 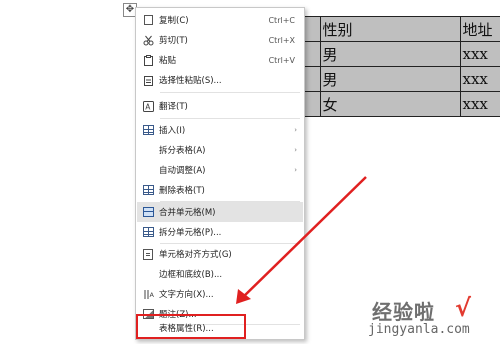 What do you see at coordinates (182, 151) in the screenshot?
I see `menu-item-label: 拆分表格(A)` at bounding box center [182, 151].